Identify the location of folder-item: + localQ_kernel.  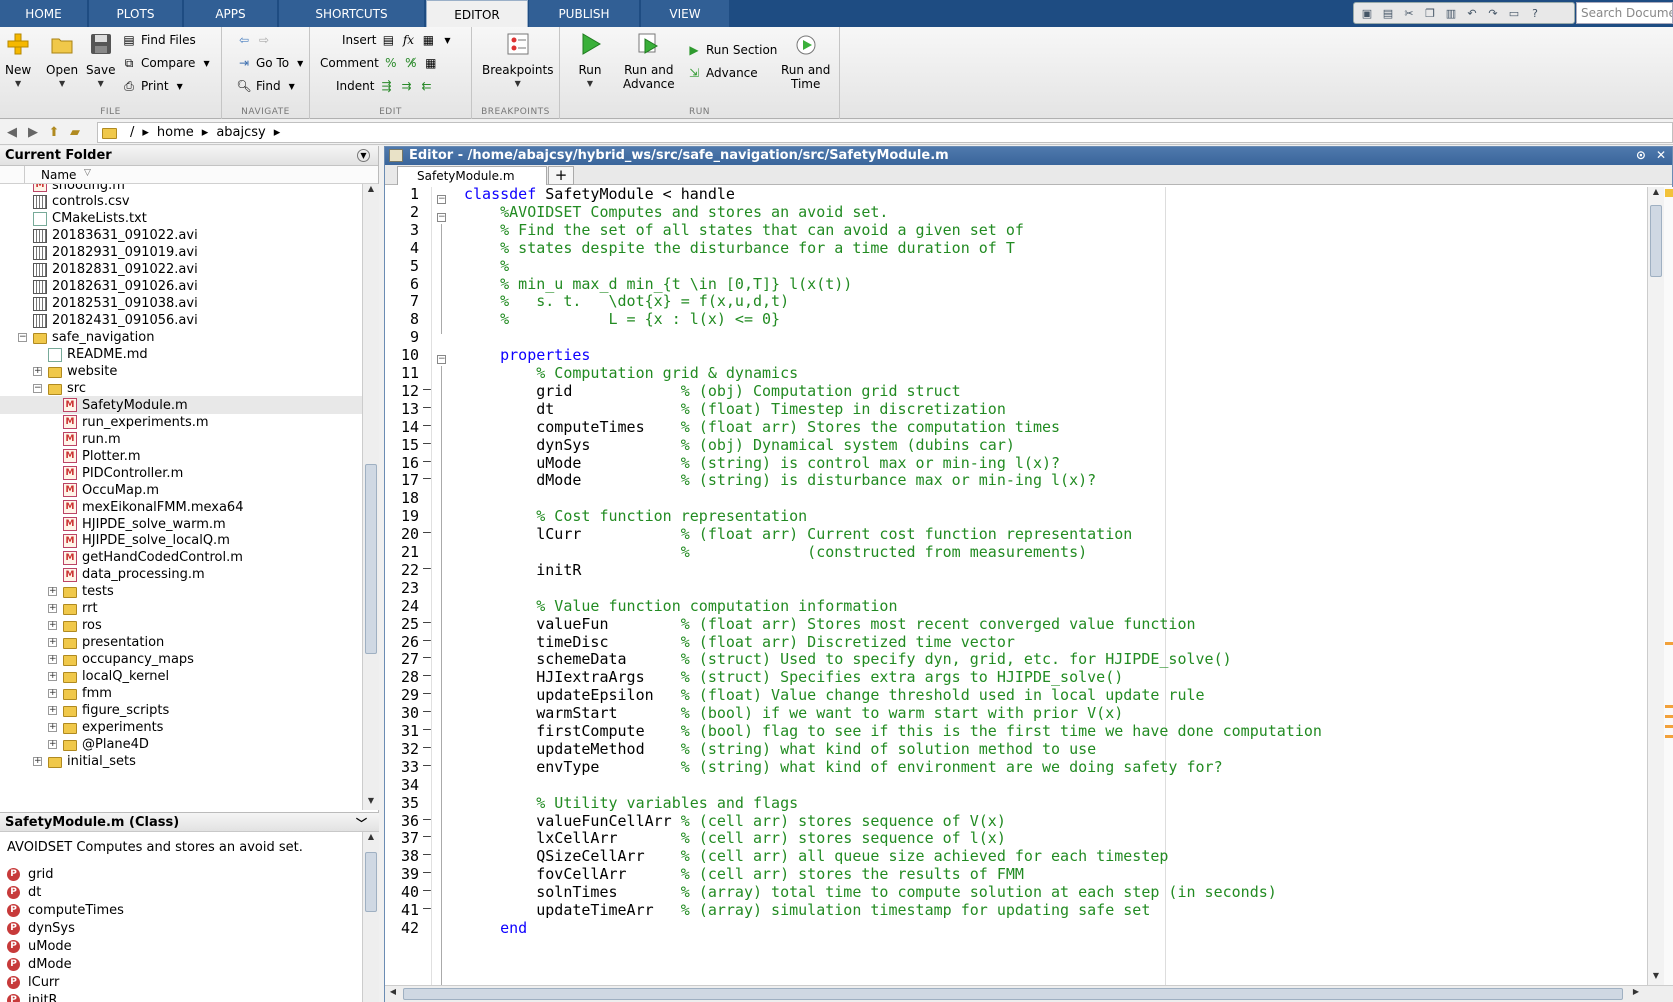
(181, 677).